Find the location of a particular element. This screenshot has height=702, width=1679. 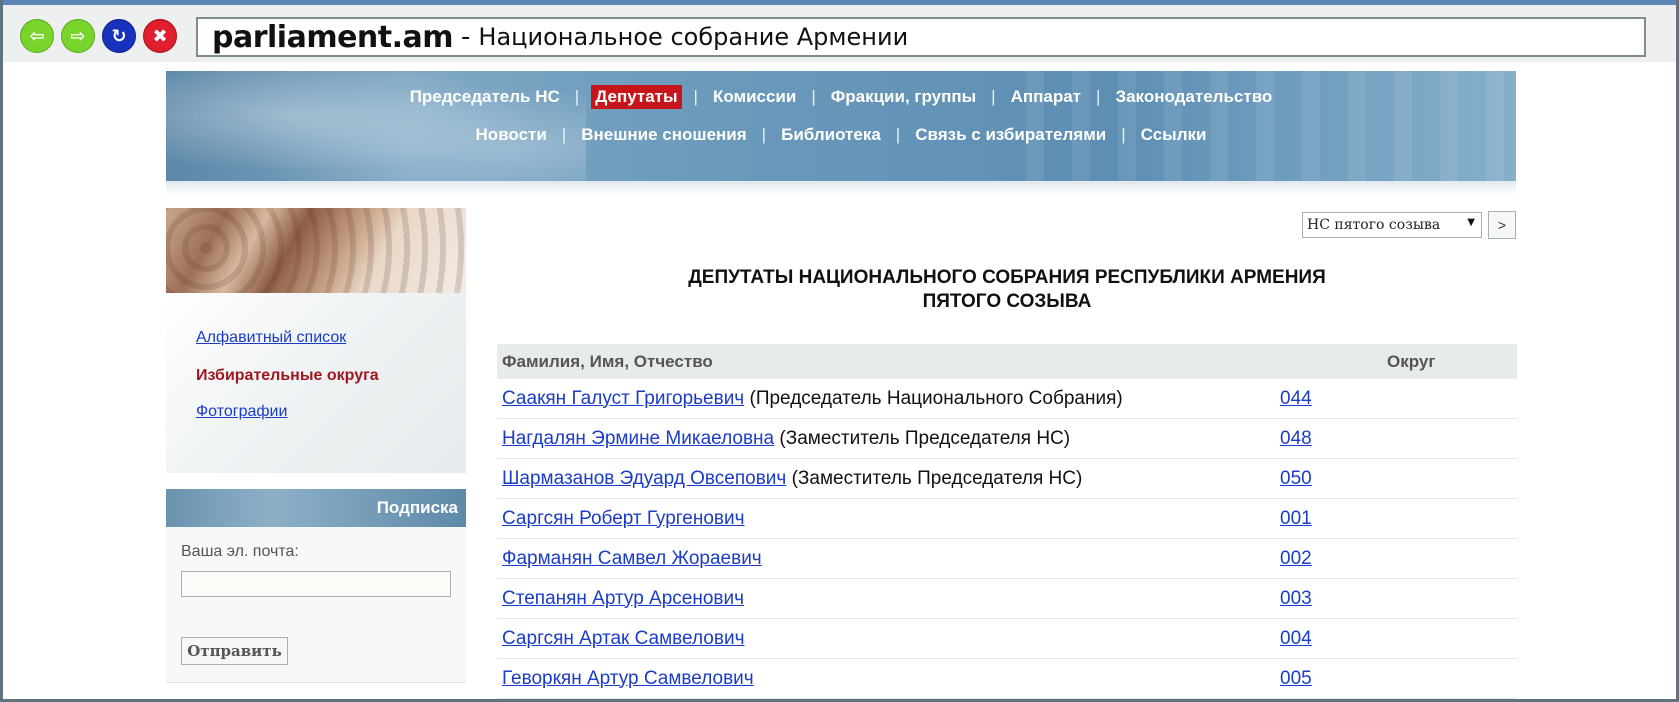

subscription-title: Подписка is located at coordinates (417, 507).